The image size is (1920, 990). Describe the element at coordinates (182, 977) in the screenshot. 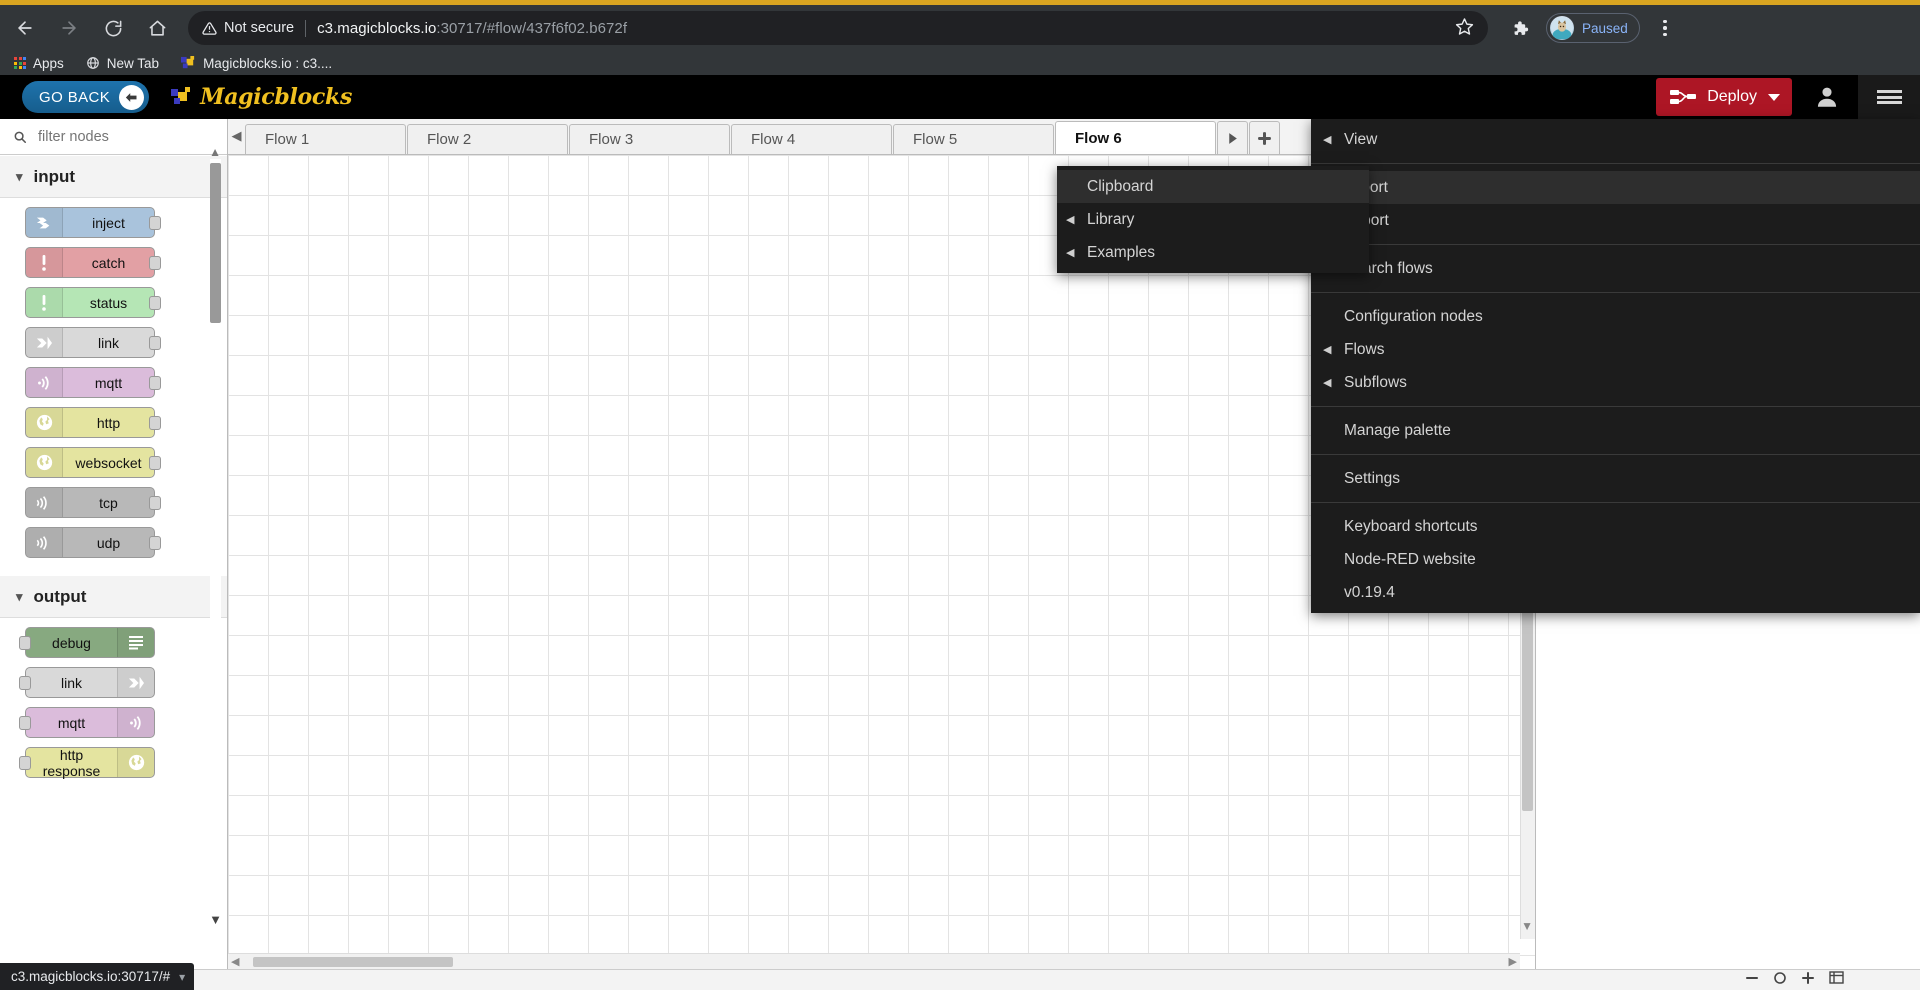

I see `chevron-double-down-icon: ▾` at that location.